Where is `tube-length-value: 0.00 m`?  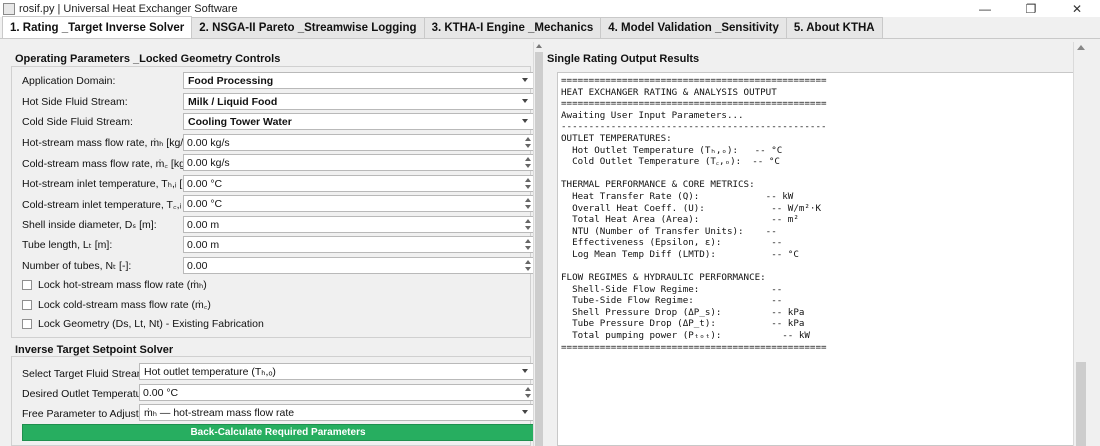 tube-length-value: 0.00 m is located at coordinates (203, 244).